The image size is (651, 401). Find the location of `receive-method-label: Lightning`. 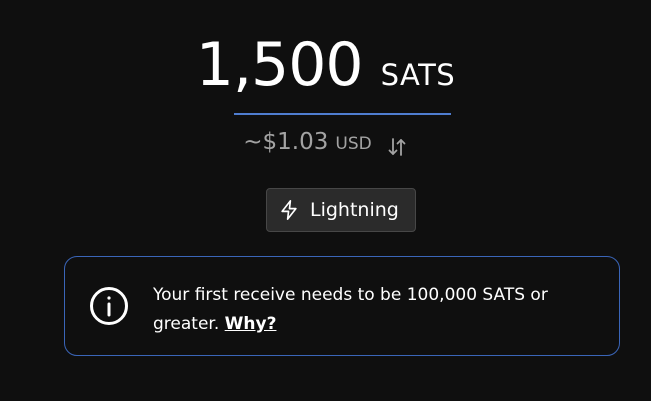

receive-method-label: Lightning is located at coordinates (354, 210).